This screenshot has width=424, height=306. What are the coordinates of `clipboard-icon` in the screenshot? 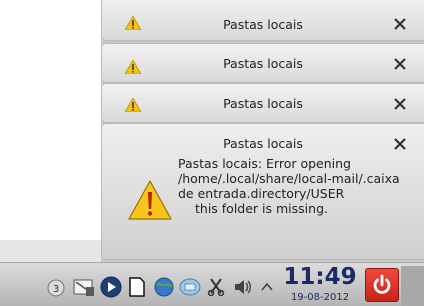 It's located at (216, 287).